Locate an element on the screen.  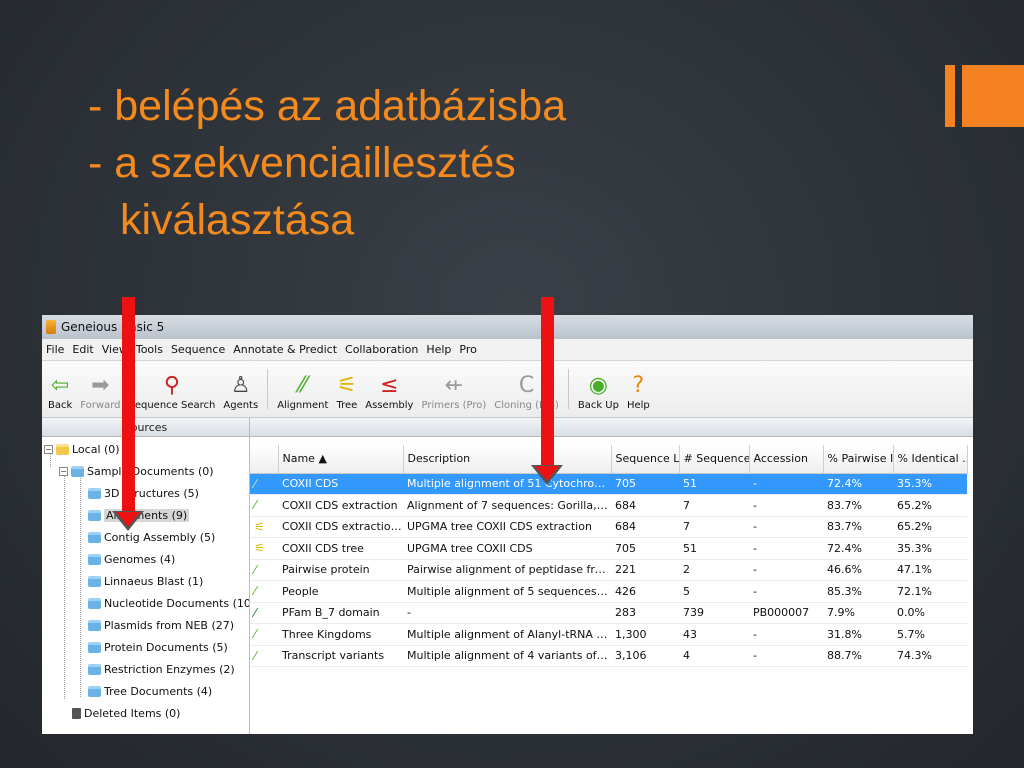
agents-button: ♙ Agents is located at coordinates (240, 387).